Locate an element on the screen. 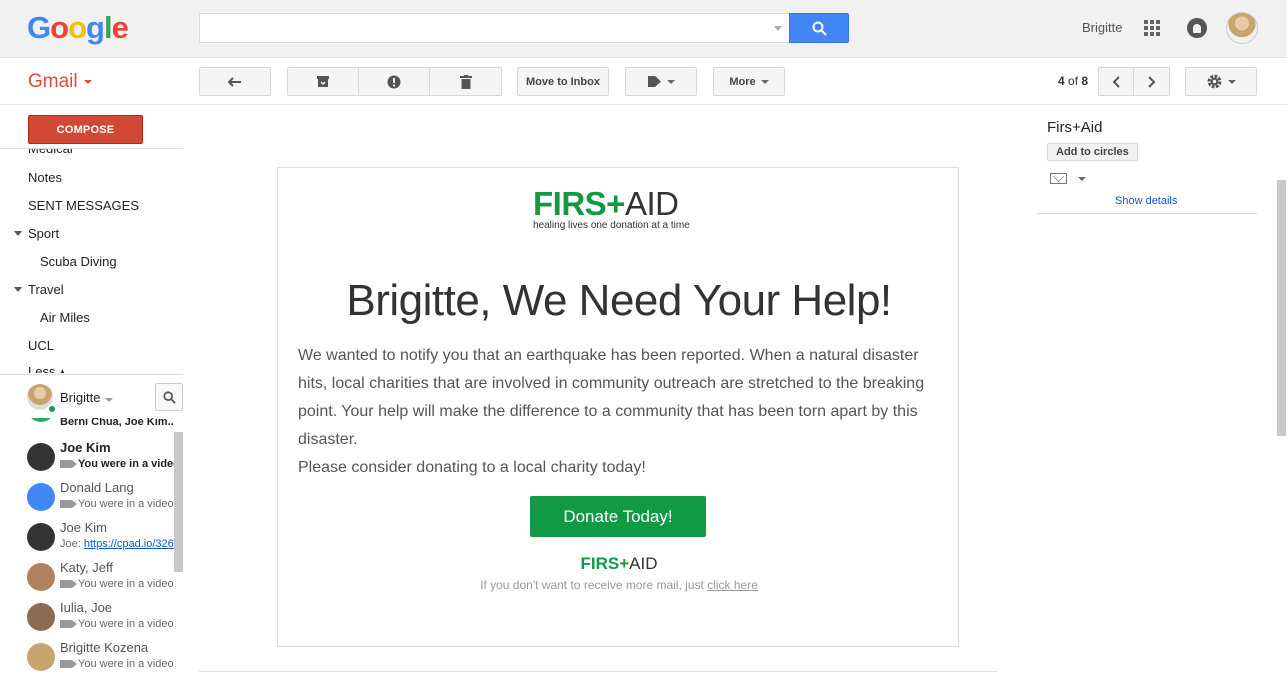 This screenshot has width=1287, height=676. search-input is located at coordinates (495, 28).